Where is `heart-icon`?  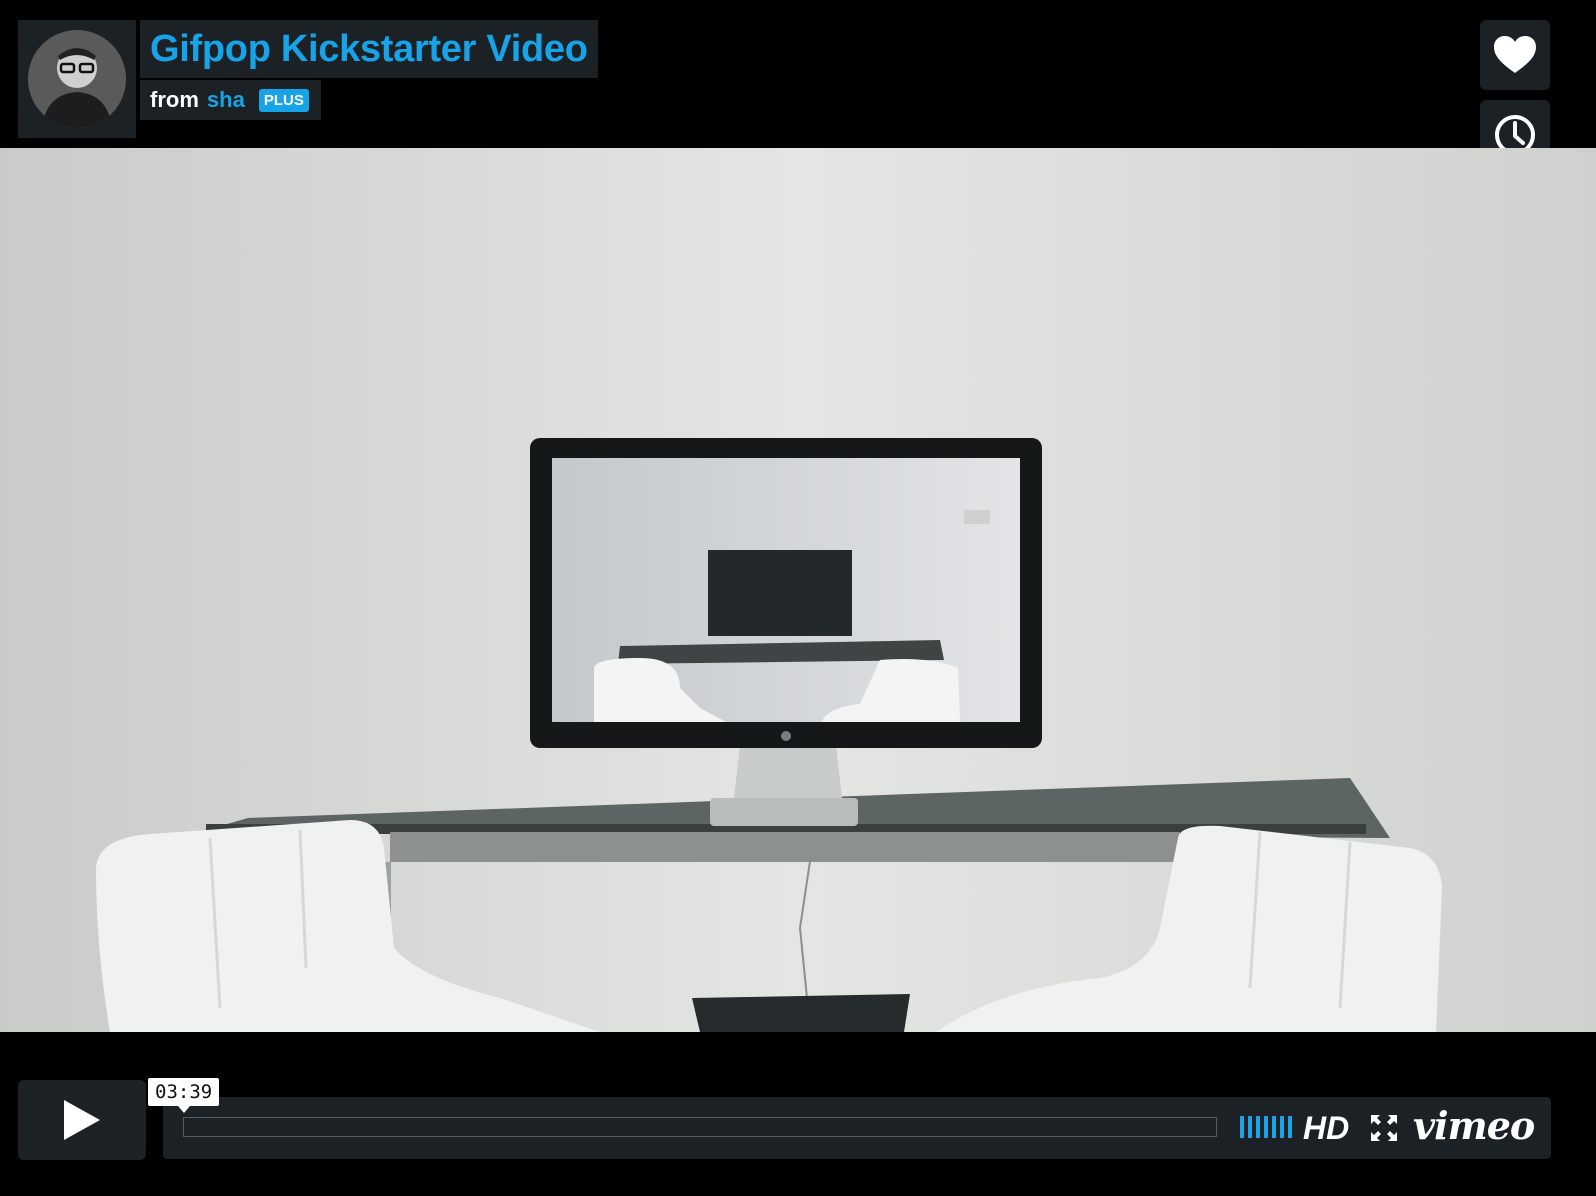
heart-icon is located at coordinates (1515, 54).